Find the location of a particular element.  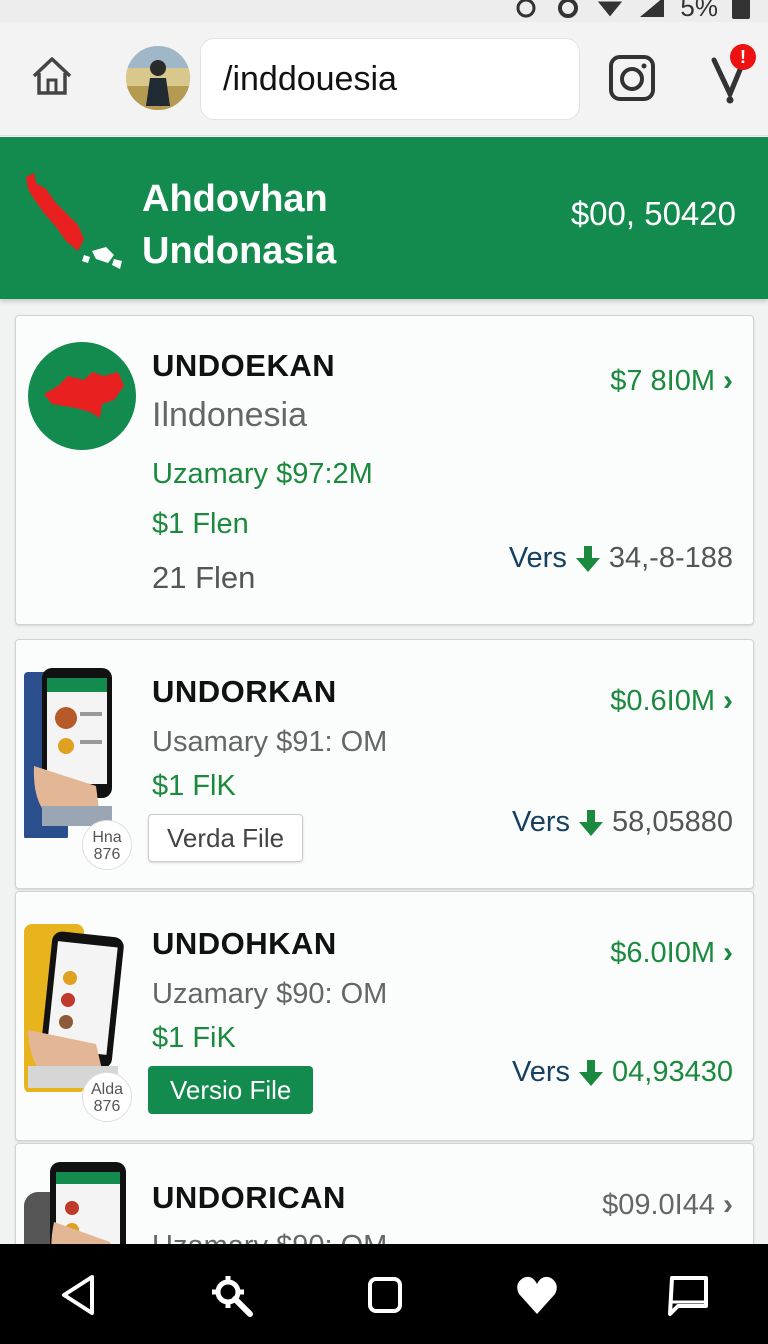

top-bar: /inddouesia ! is located at coordinates (384, 79).